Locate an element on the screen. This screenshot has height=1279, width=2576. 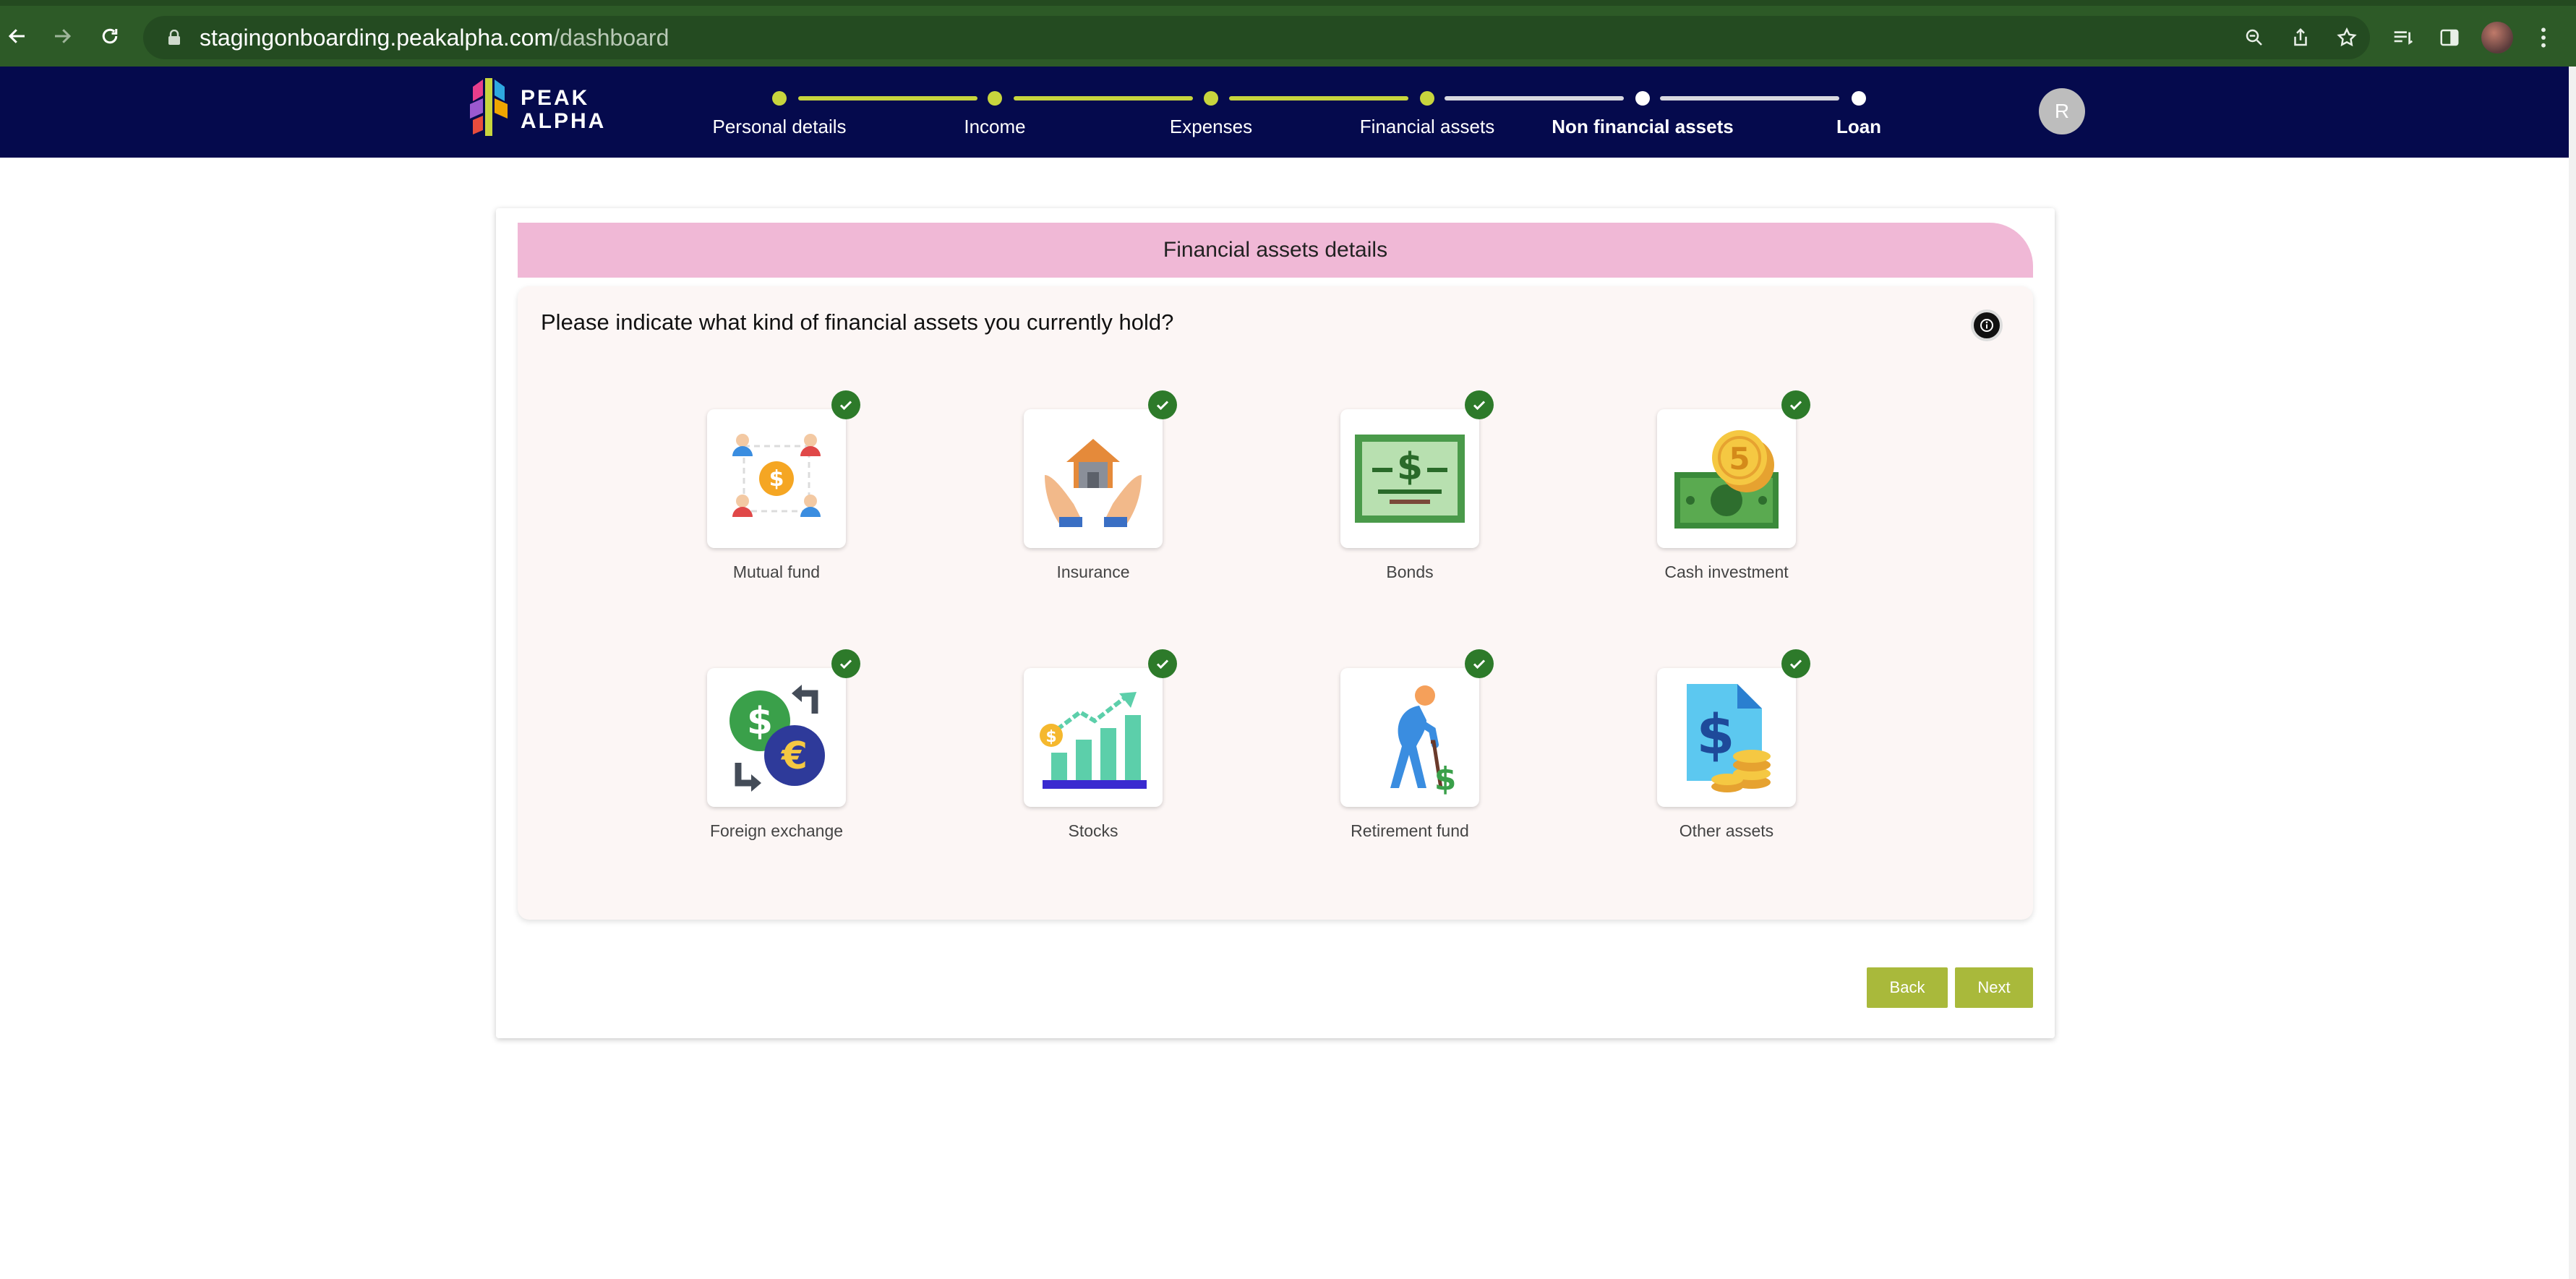
asset-tile-insurance: Insurance is located at coordinates (1100, 486).